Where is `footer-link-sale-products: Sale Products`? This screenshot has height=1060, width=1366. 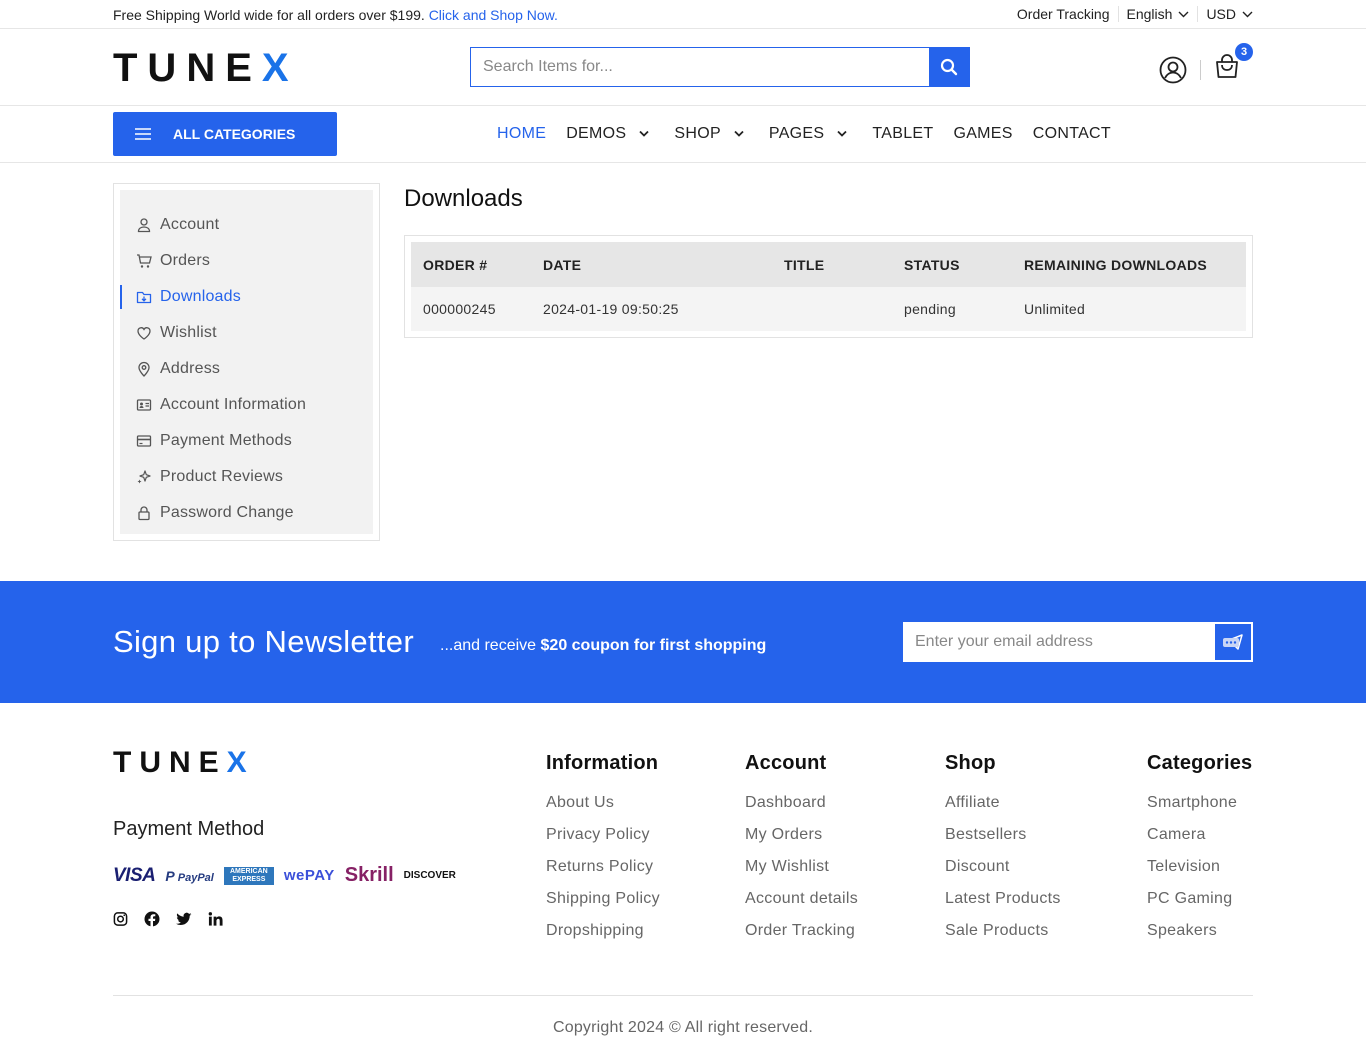
footer-link-sale-products: Sale Products is located at coordinates (1003, 938).